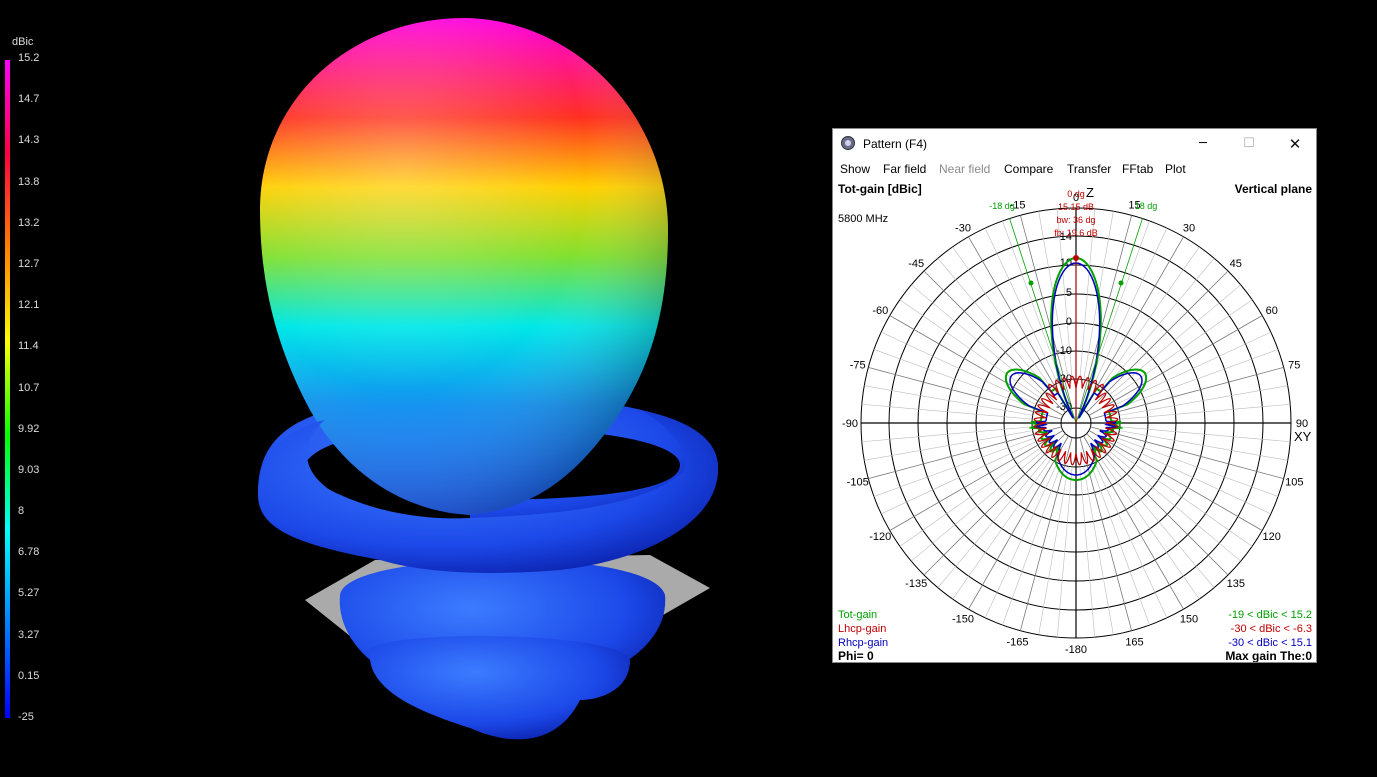  Describe the element at coordinates (963, 620) in the screenshot. I see `angle-label: -150` at that location.